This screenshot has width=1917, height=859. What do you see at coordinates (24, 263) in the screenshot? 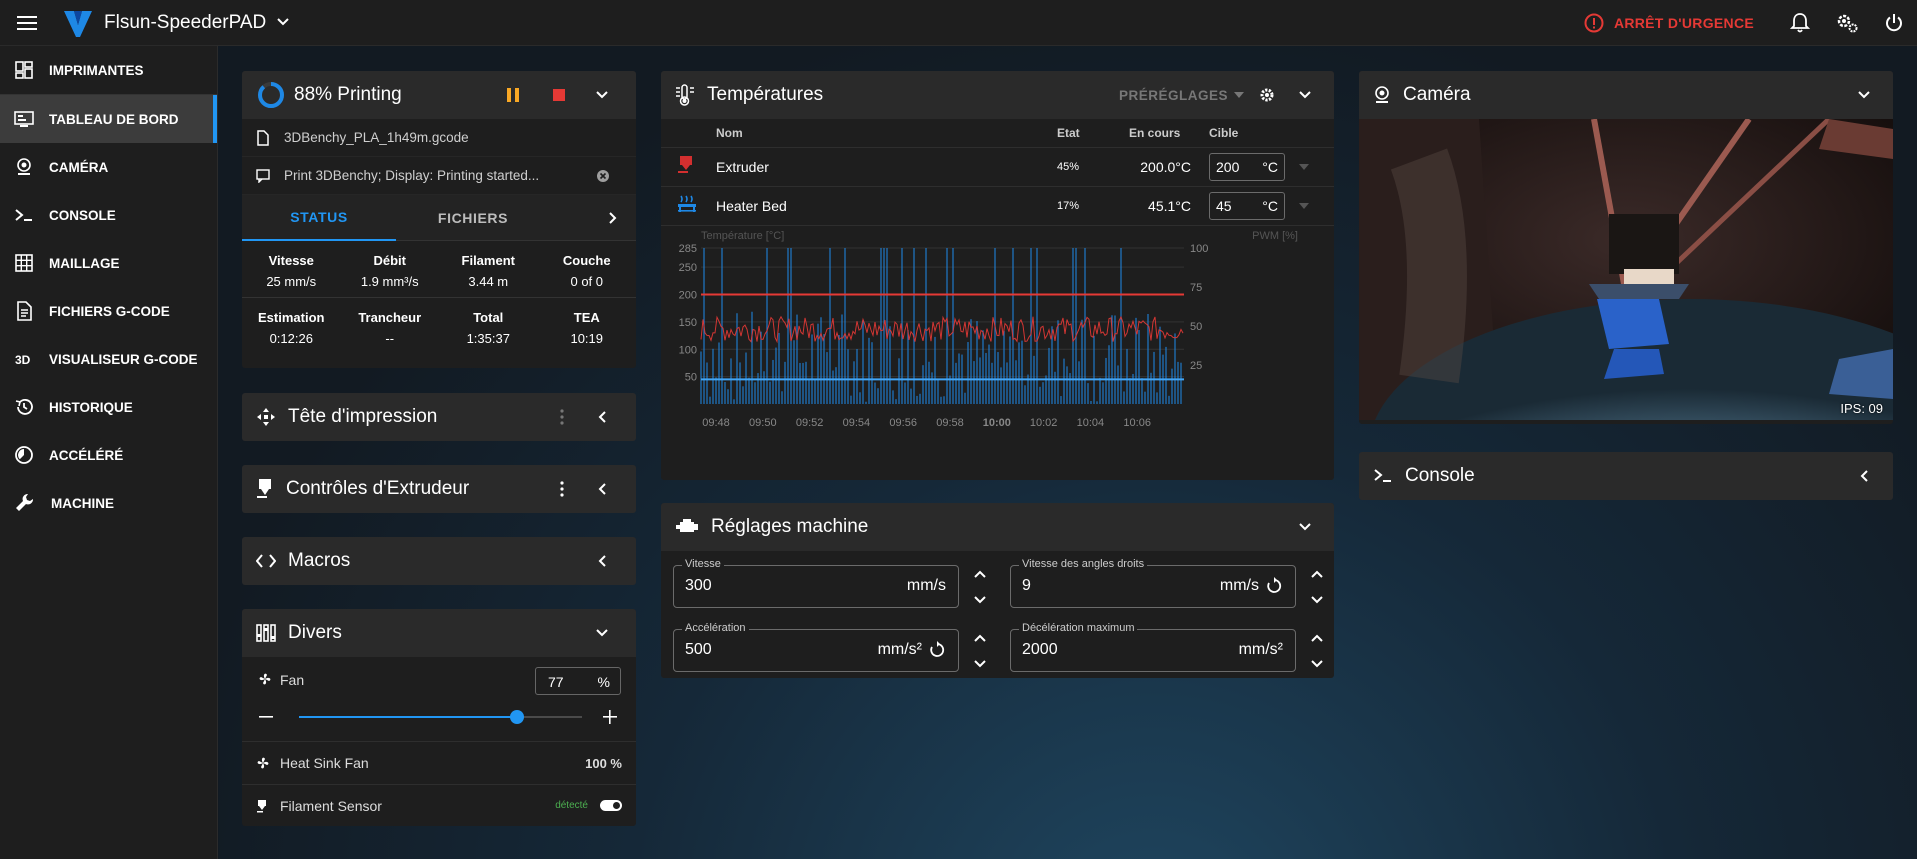
I see `mesh-grid-icon` at bounding box center [24, 263].